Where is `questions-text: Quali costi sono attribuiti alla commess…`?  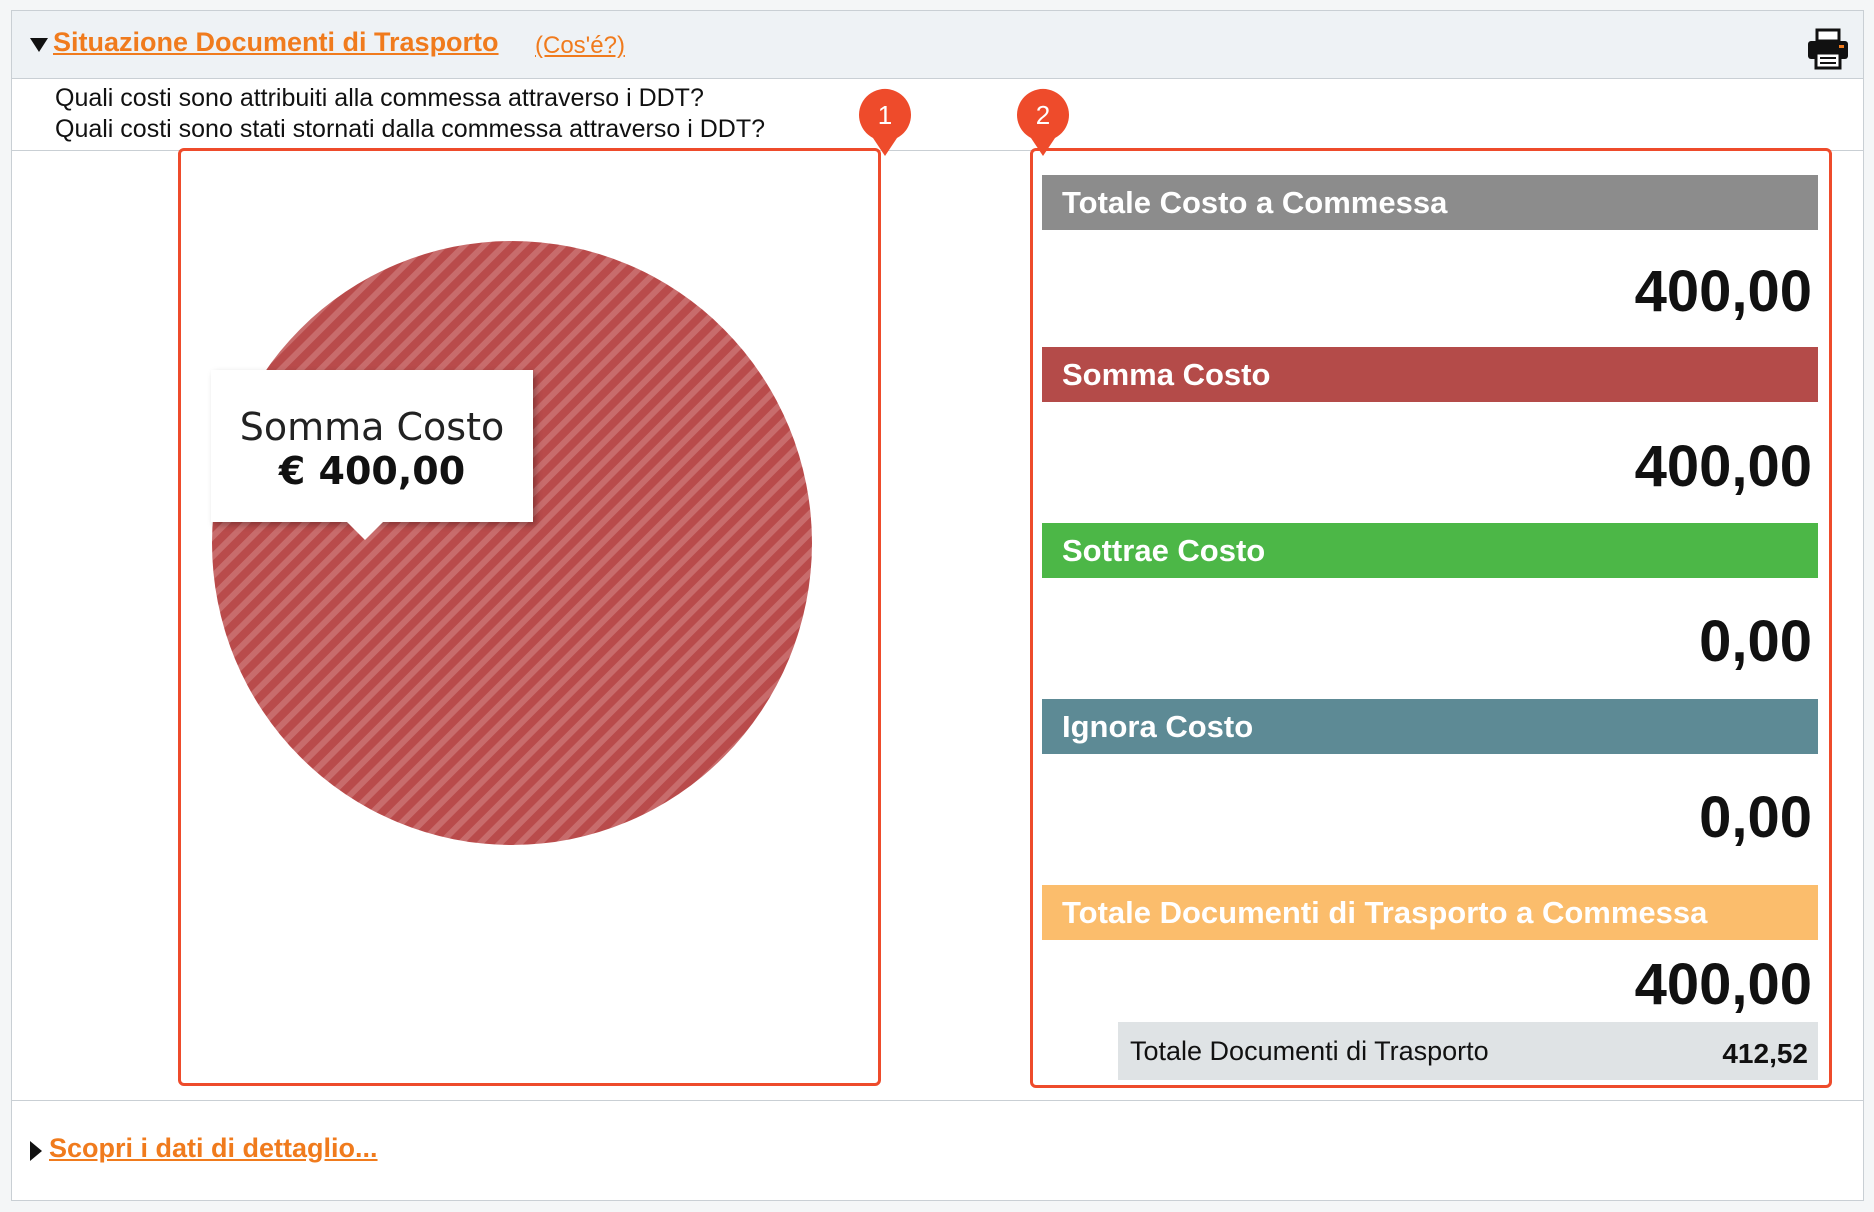 questions-text: Quali costi sono attribuiti alla commess… is located at coordinates (410, 114).